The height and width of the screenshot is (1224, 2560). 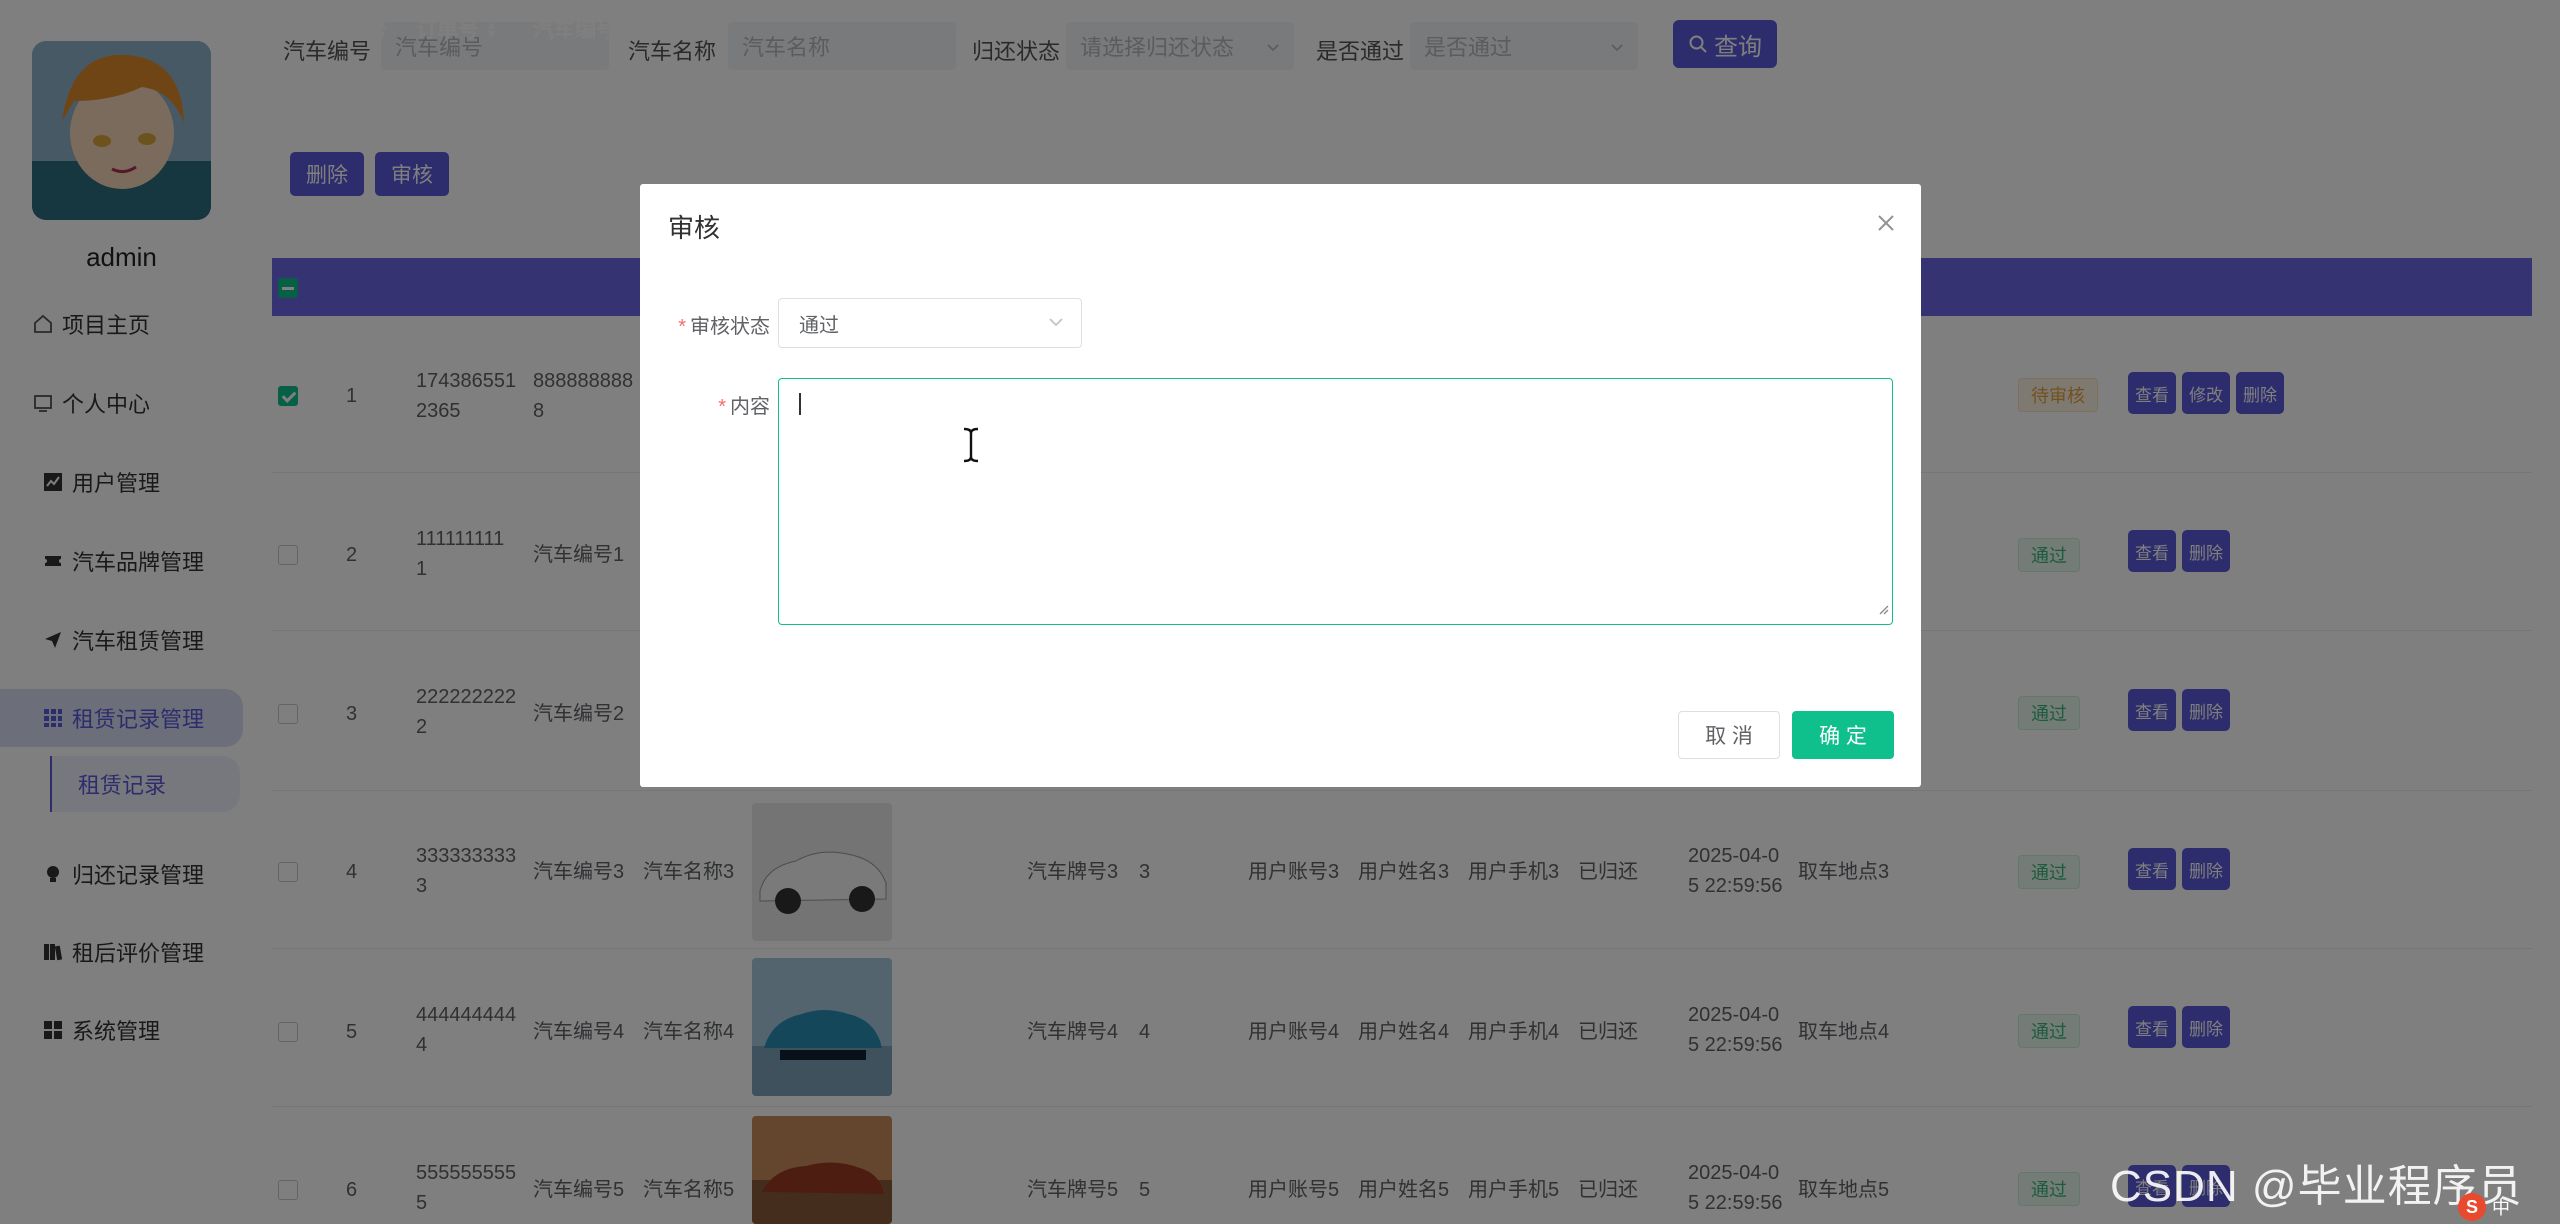 I want to click on audit-status-select: 通过, so click(x=930, y=323).